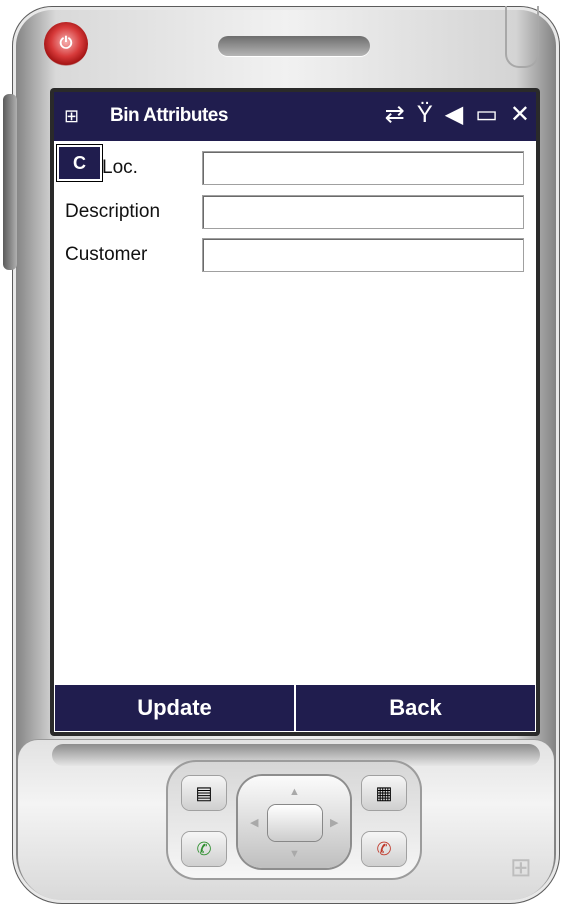 Image resolution: width=571 pixels, height=907 pixels. I want to click on windows-logo-icon: ⊞, so click(521, 867).